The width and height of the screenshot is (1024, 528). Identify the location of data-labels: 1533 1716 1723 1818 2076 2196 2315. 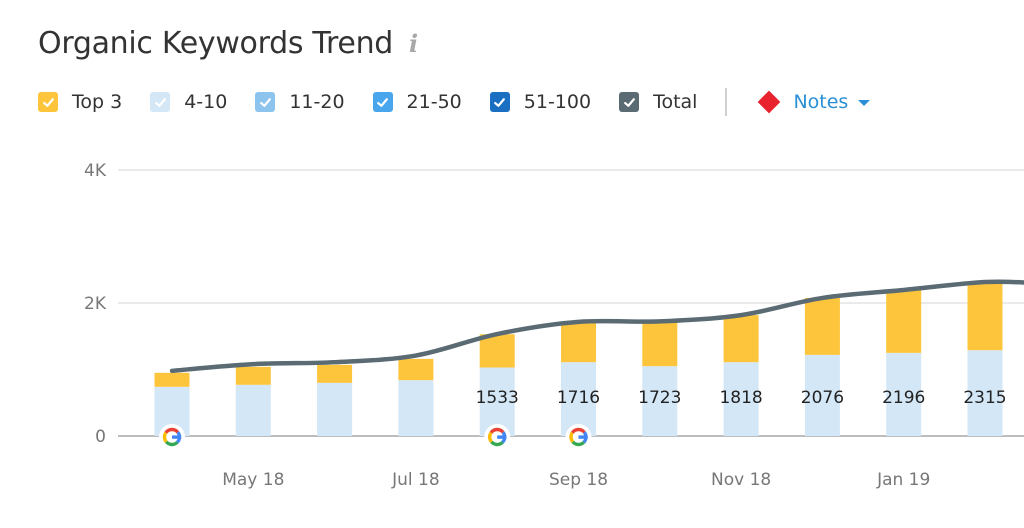
(741, 398).